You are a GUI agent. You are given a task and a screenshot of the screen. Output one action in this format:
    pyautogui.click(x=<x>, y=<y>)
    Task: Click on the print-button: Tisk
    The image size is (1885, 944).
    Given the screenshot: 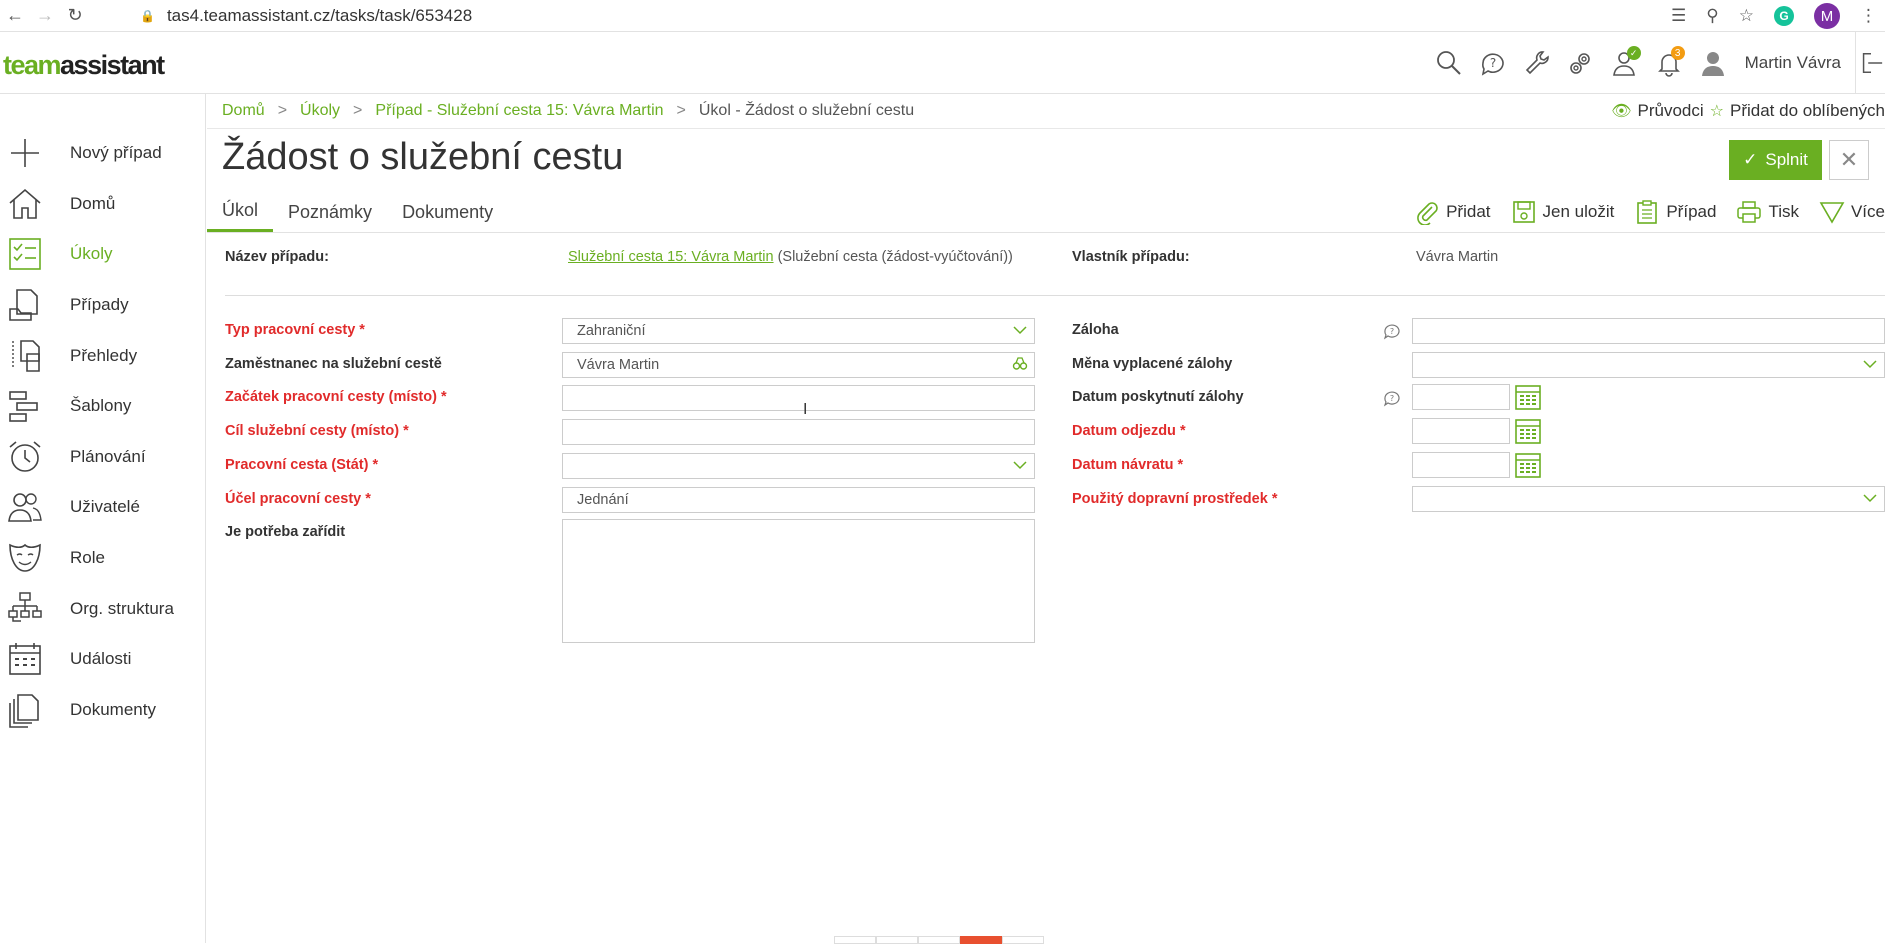 What is the action you would take?
    pyautogui.click(x=1767, y=212)
    